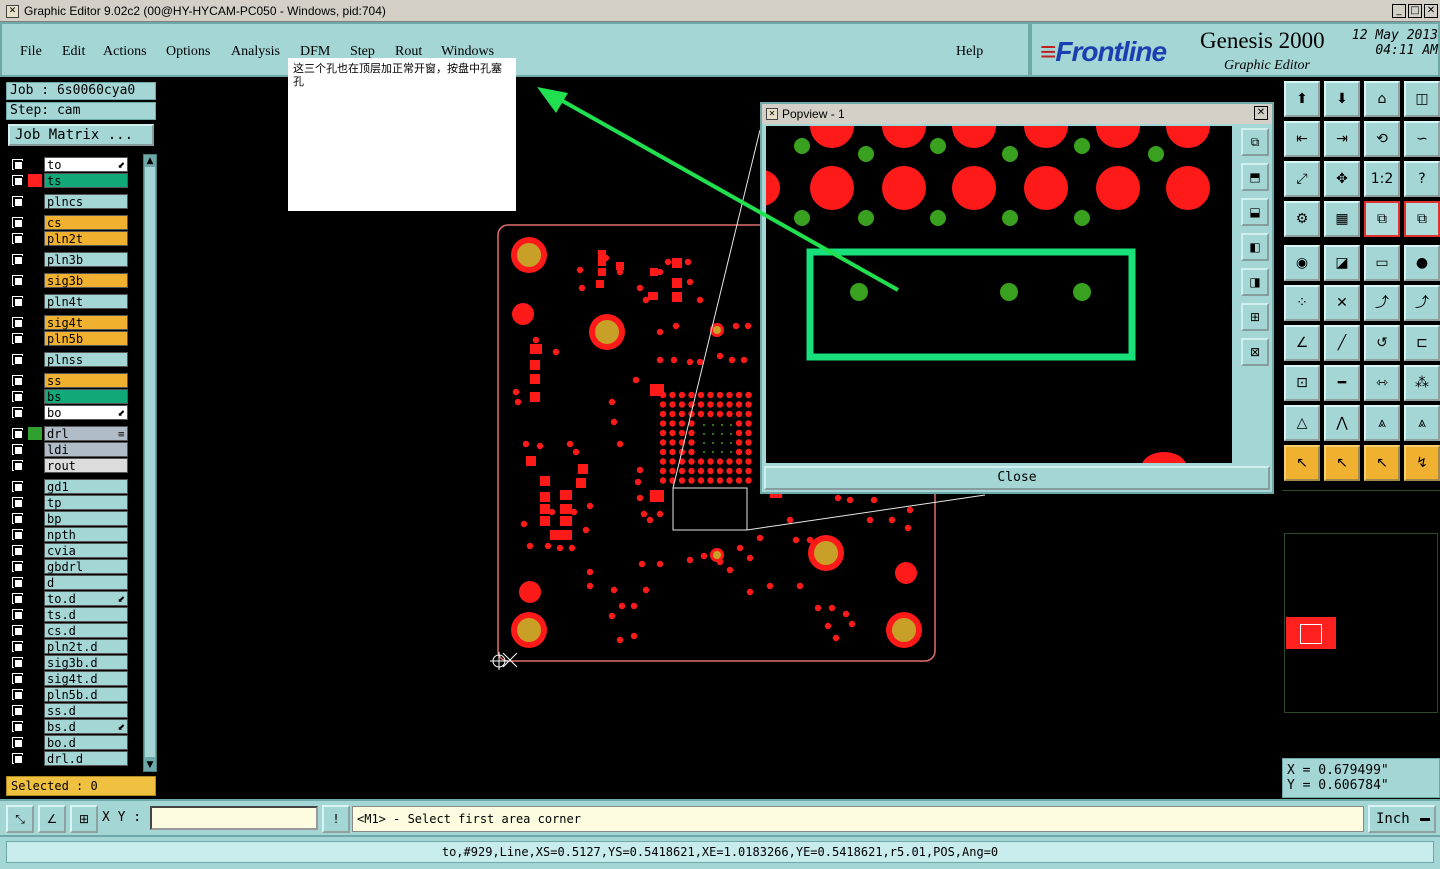 This screenshot has width=1440, height=869. I want to click on layer-name: pln2t, so click(86, 238).